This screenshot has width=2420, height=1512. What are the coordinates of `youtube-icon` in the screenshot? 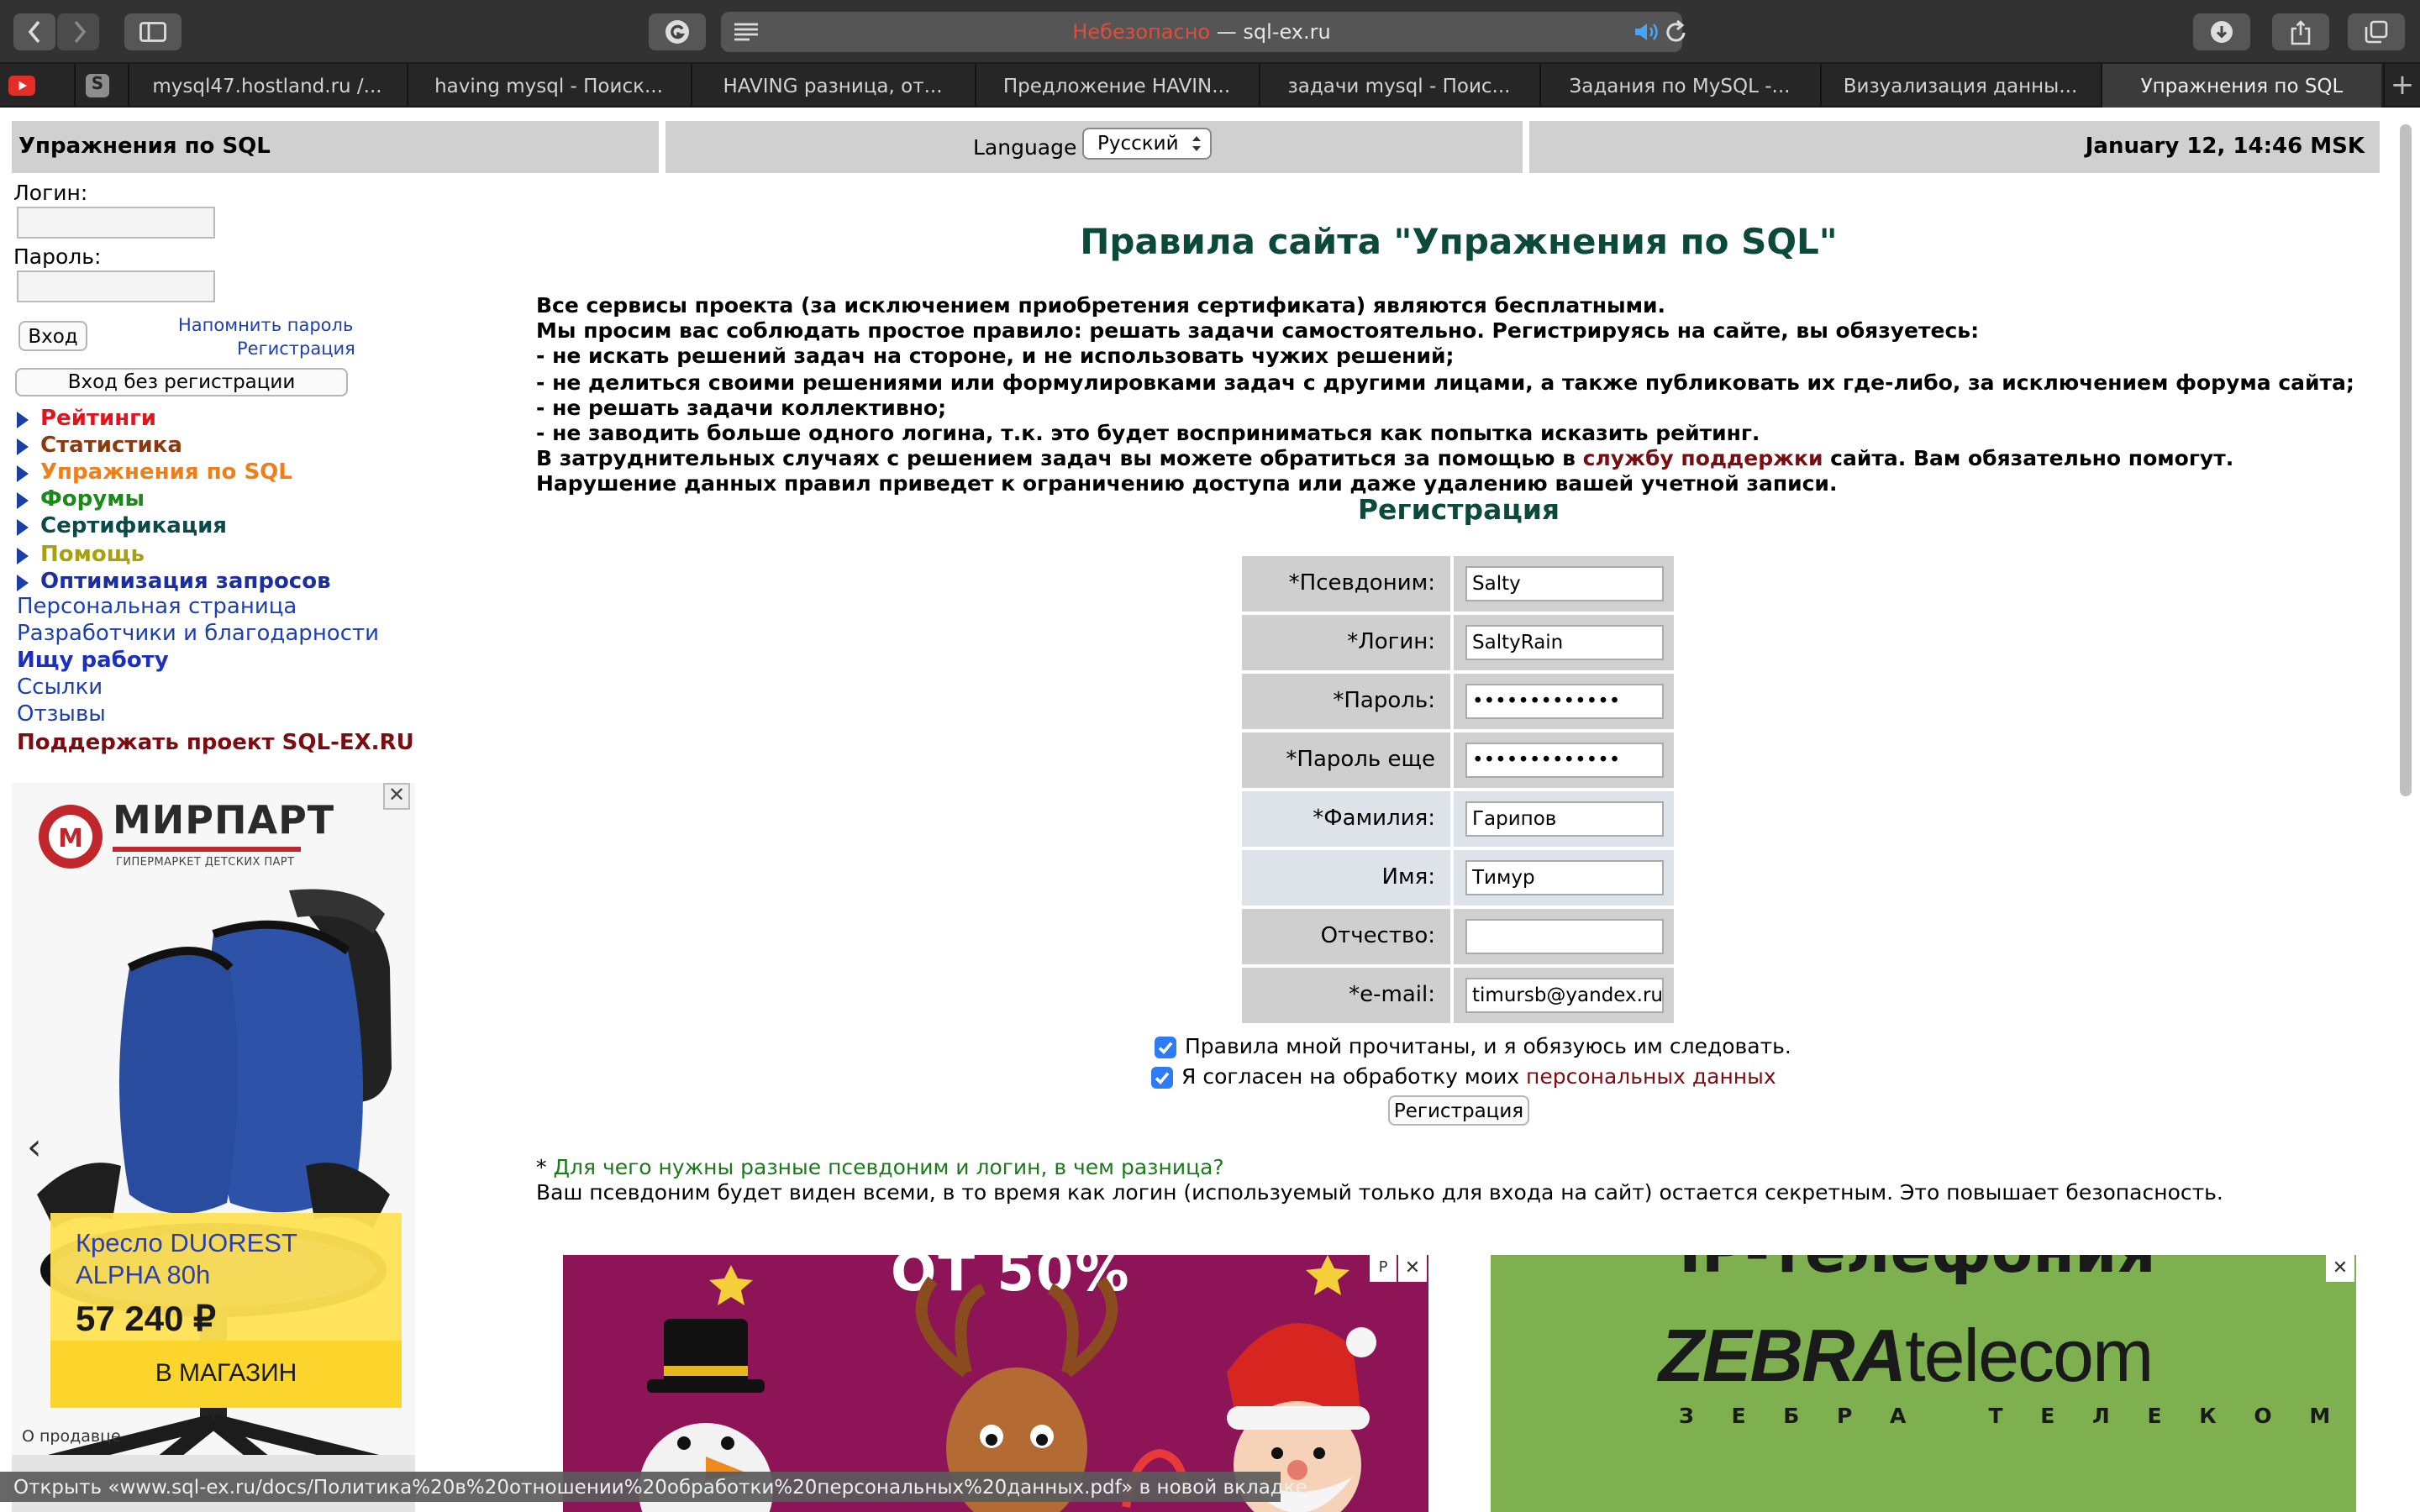 It's located at (22, 86).